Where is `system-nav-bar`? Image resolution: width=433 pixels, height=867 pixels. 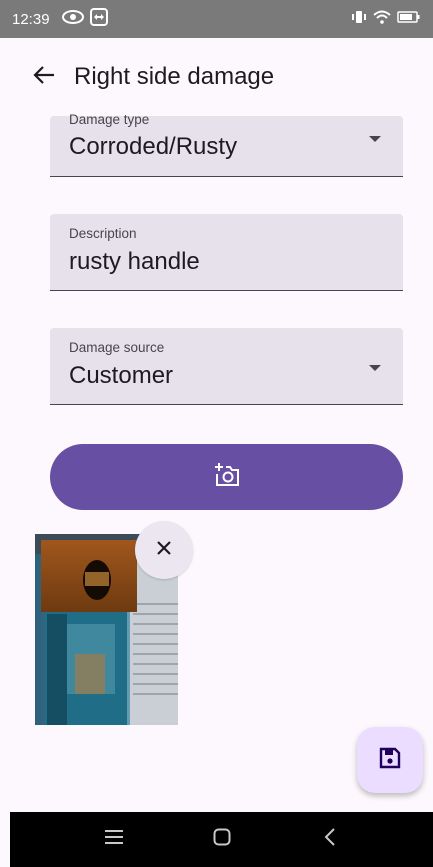
system-nav-bar is located at coordinates (221, 839).